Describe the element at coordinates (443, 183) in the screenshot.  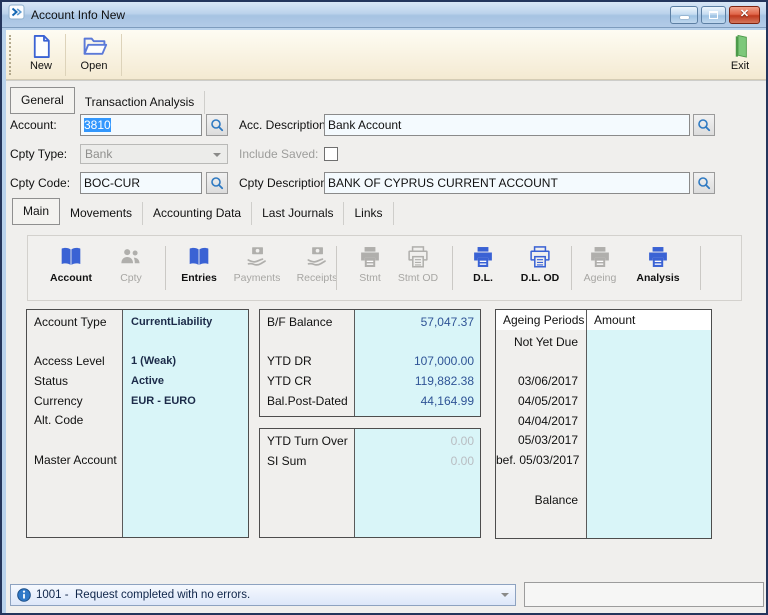
I see `cpty-description-value: BANK OF CYPRUS CURRENT ACCOUNT` at that location.